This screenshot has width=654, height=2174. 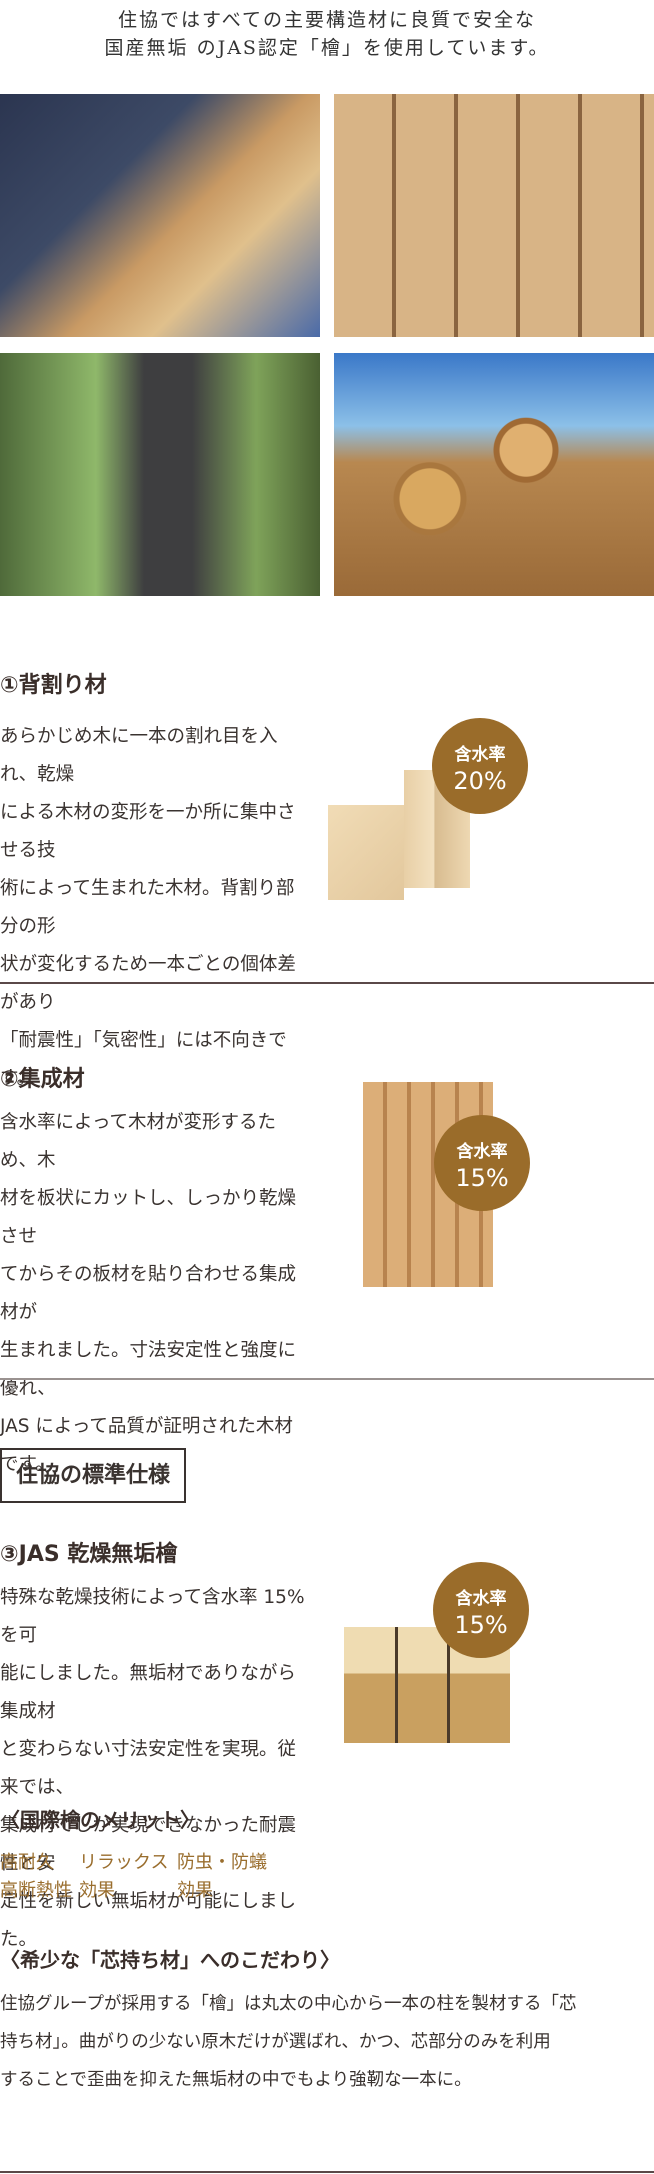 I want to click on forester-chainsaw-photo, so click(x=160, y=474).